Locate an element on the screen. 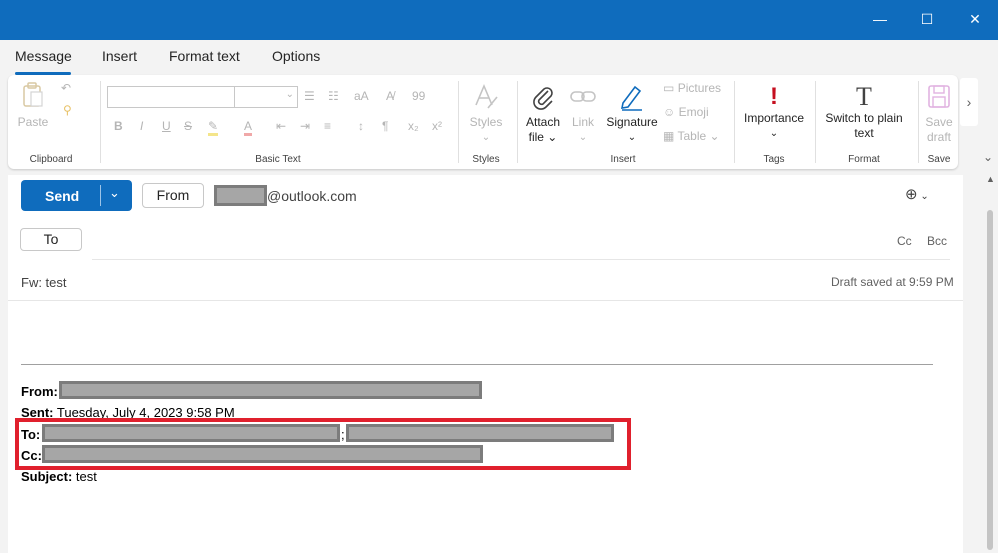 Image resolution: width=998 pixels, height=553 pixels. save-icon is located at coordinates (939, 96).